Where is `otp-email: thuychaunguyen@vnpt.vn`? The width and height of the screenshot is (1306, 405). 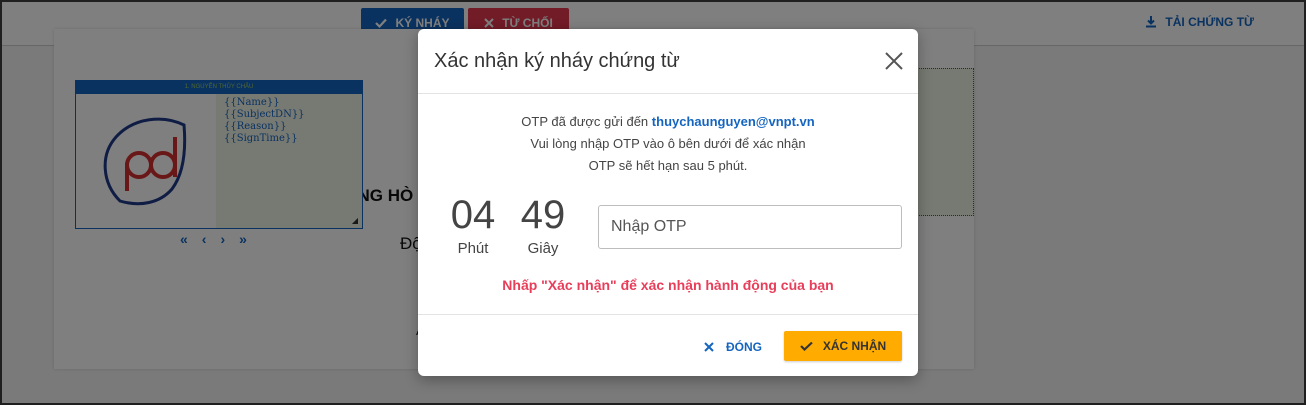
otp-email: thuychaunguyen@vnpt.vn is located at coordinates (733, 121).